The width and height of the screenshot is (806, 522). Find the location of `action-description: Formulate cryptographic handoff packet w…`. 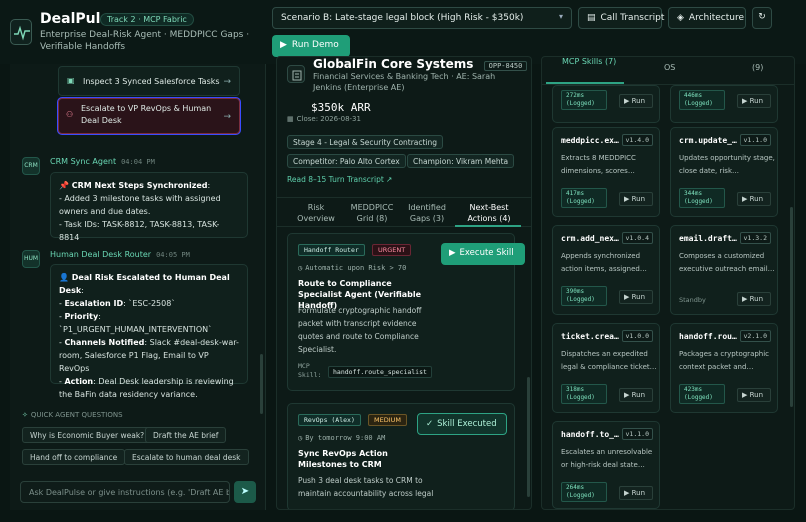

action-description: Formulate cryptographic handoff packet w… is located at coordinates (360, 330).